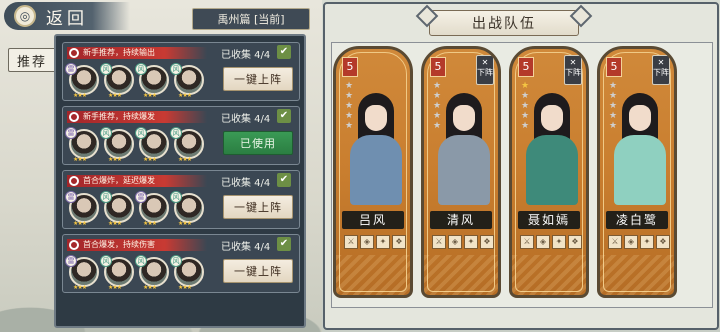 The width and height of the screenshot is (720, 332). Describe the element at coordinates (119, 52) in the screenshot. I see `preset-tag-label: 新手推荐，持续输出` at that location.